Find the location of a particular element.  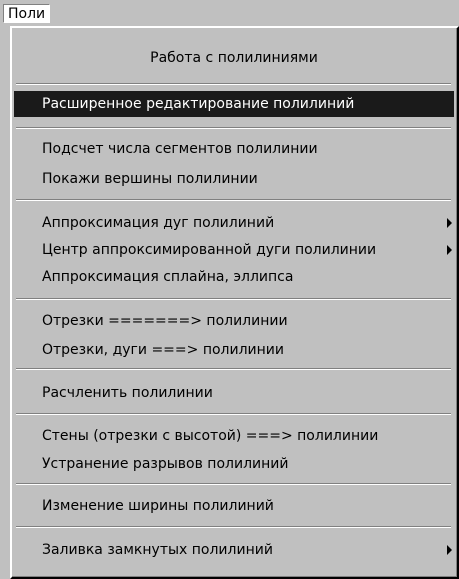

menu-item-fix-gaps: Устранение разрывов полилиний is located at coordinates (234, 464).